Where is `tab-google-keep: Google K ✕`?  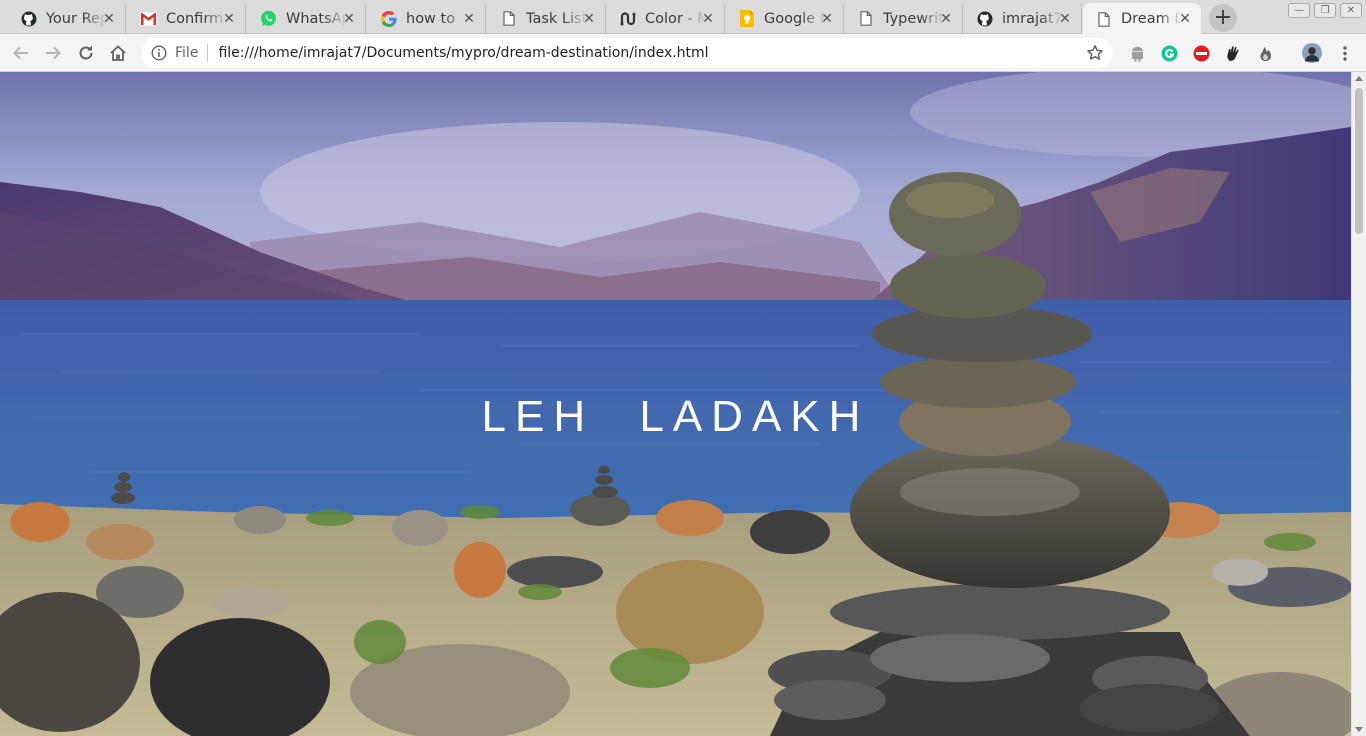
tab-google-keep: Google K ✕ is located at coordinates (785, 18).